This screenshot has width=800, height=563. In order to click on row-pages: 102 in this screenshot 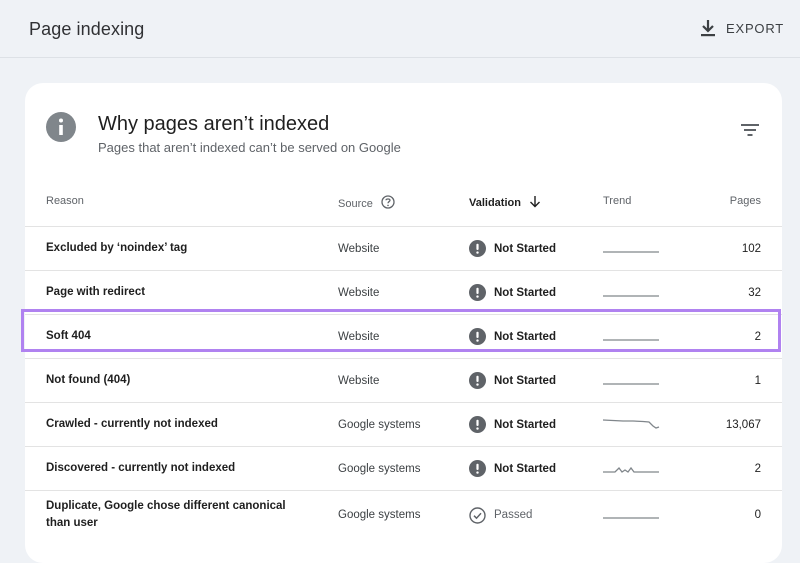, I will do `click(751, 248)`.